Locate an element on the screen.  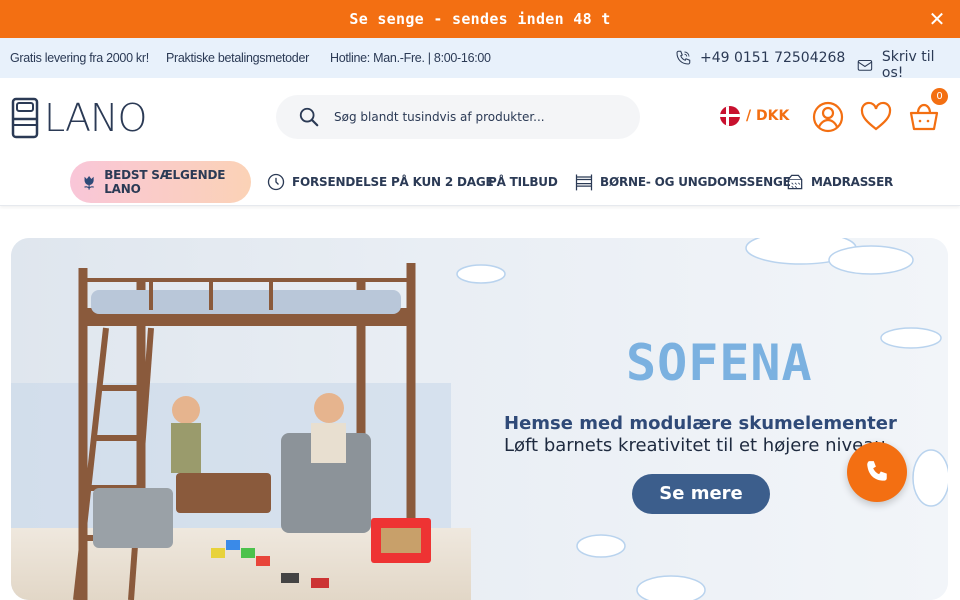
contact-link: Skriv til os! is located at coordinates (908, 65).